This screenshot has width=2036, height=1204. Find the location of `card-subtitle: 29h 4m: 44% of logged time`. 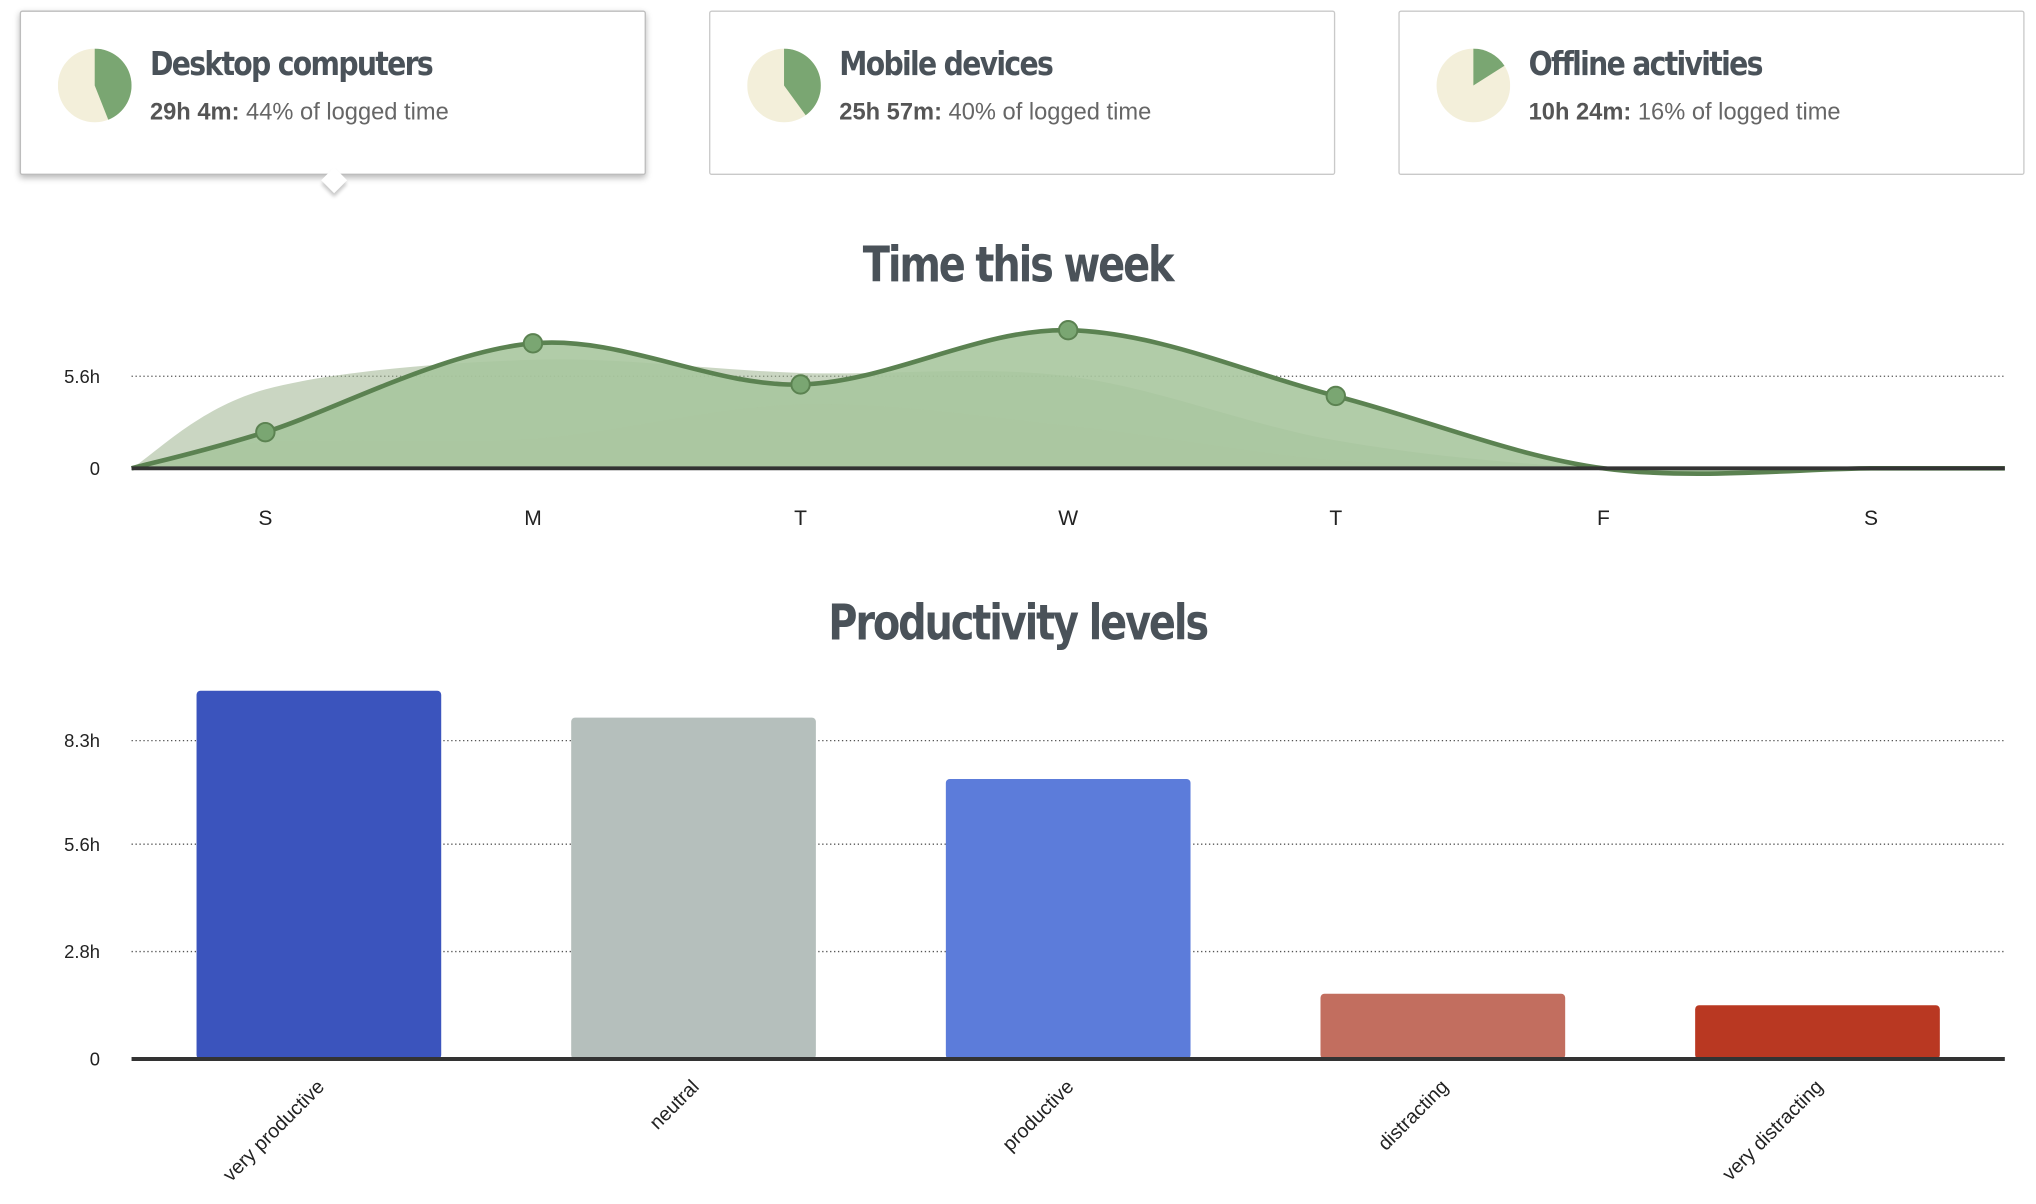

card-subtitle: 29h 4m: 44% of logged time is located at coordinates (299, 113).